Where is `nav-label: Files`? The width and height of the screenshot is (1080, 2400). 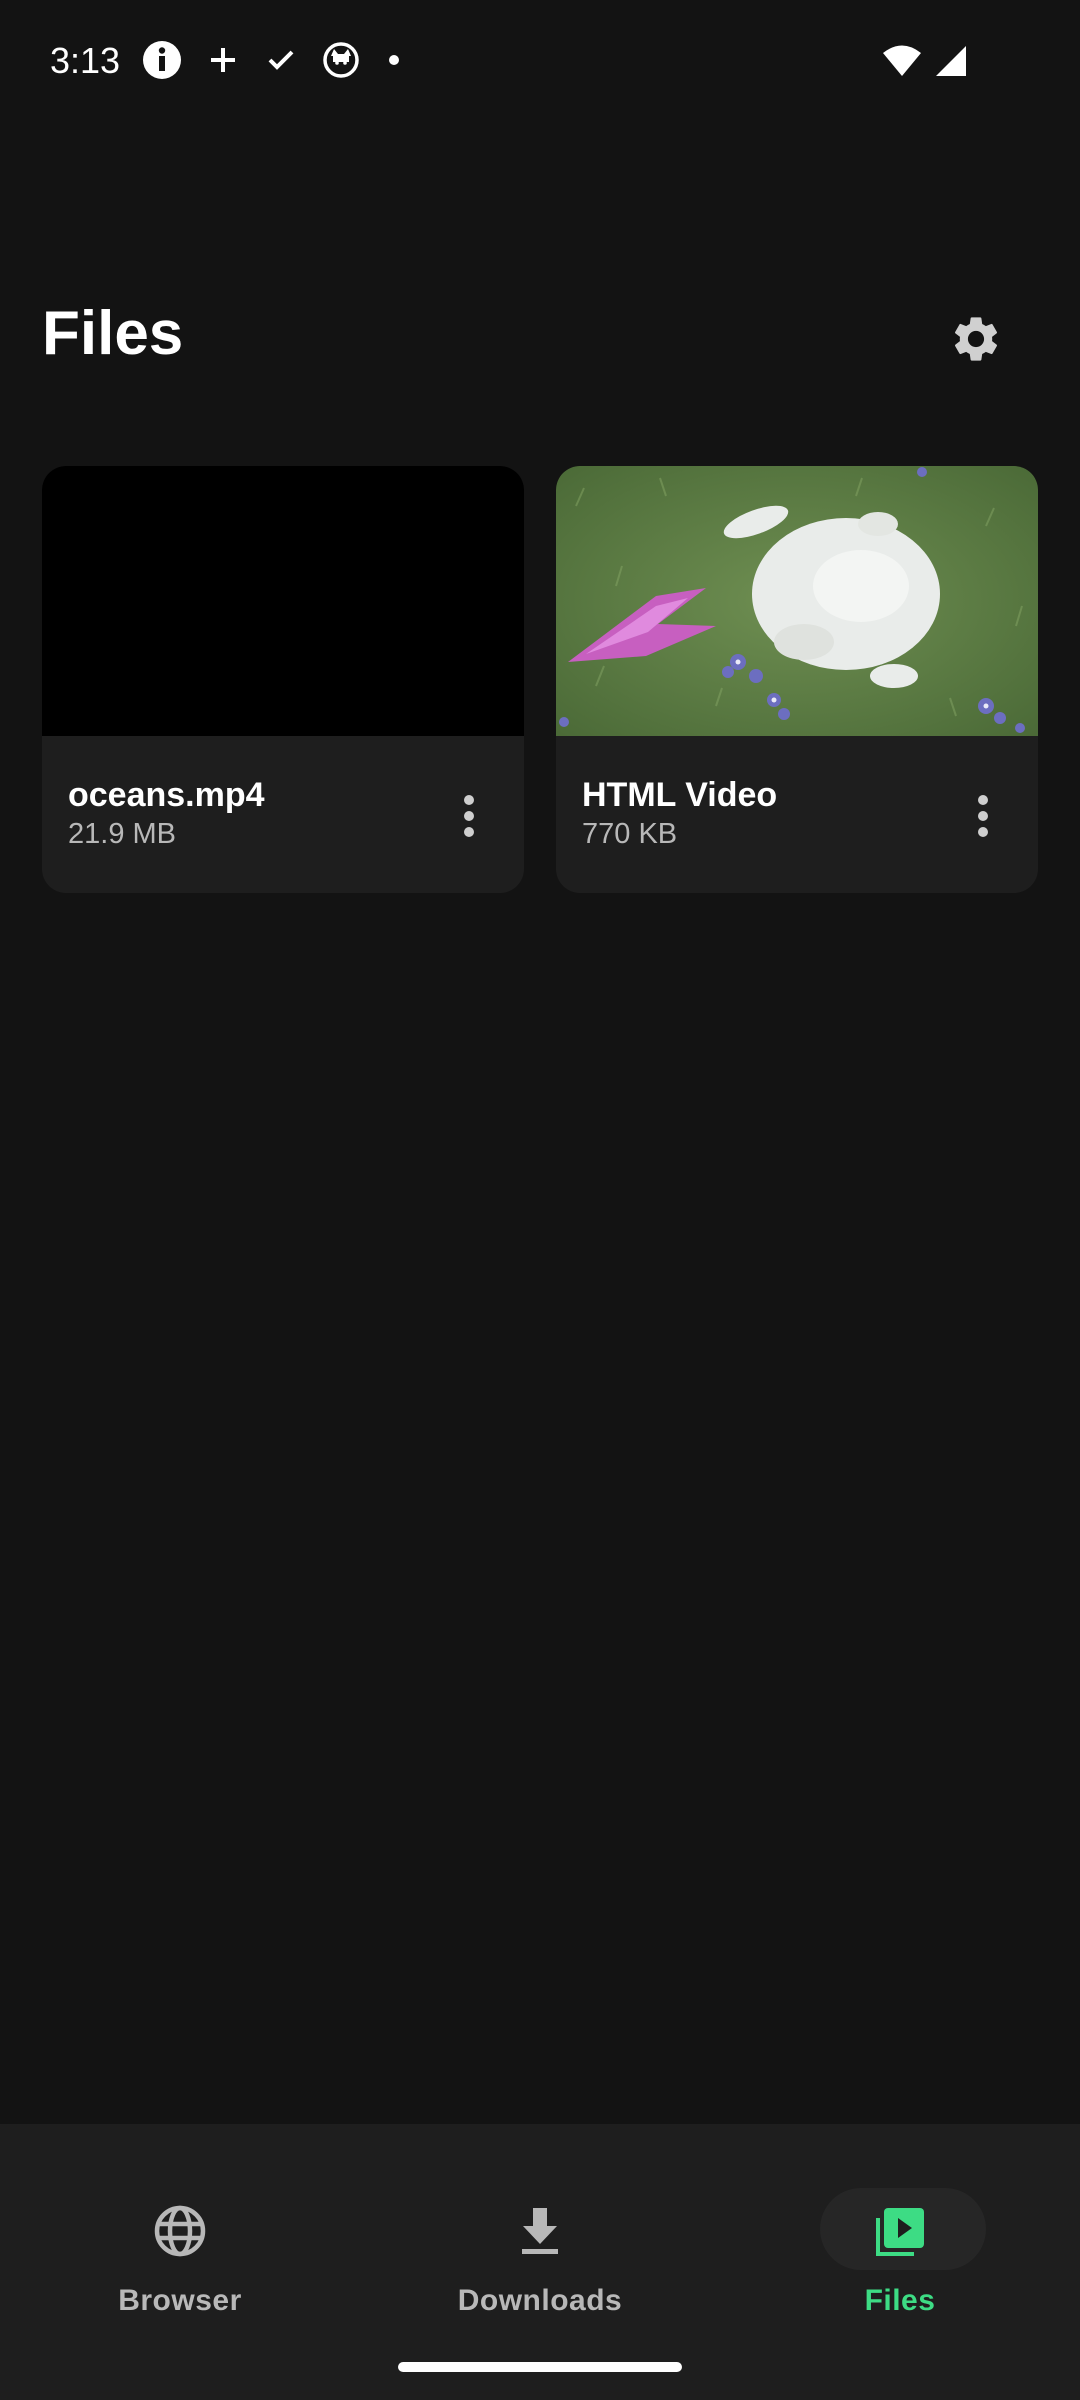 nav-label: Files is located at coordinates (900, 2300).